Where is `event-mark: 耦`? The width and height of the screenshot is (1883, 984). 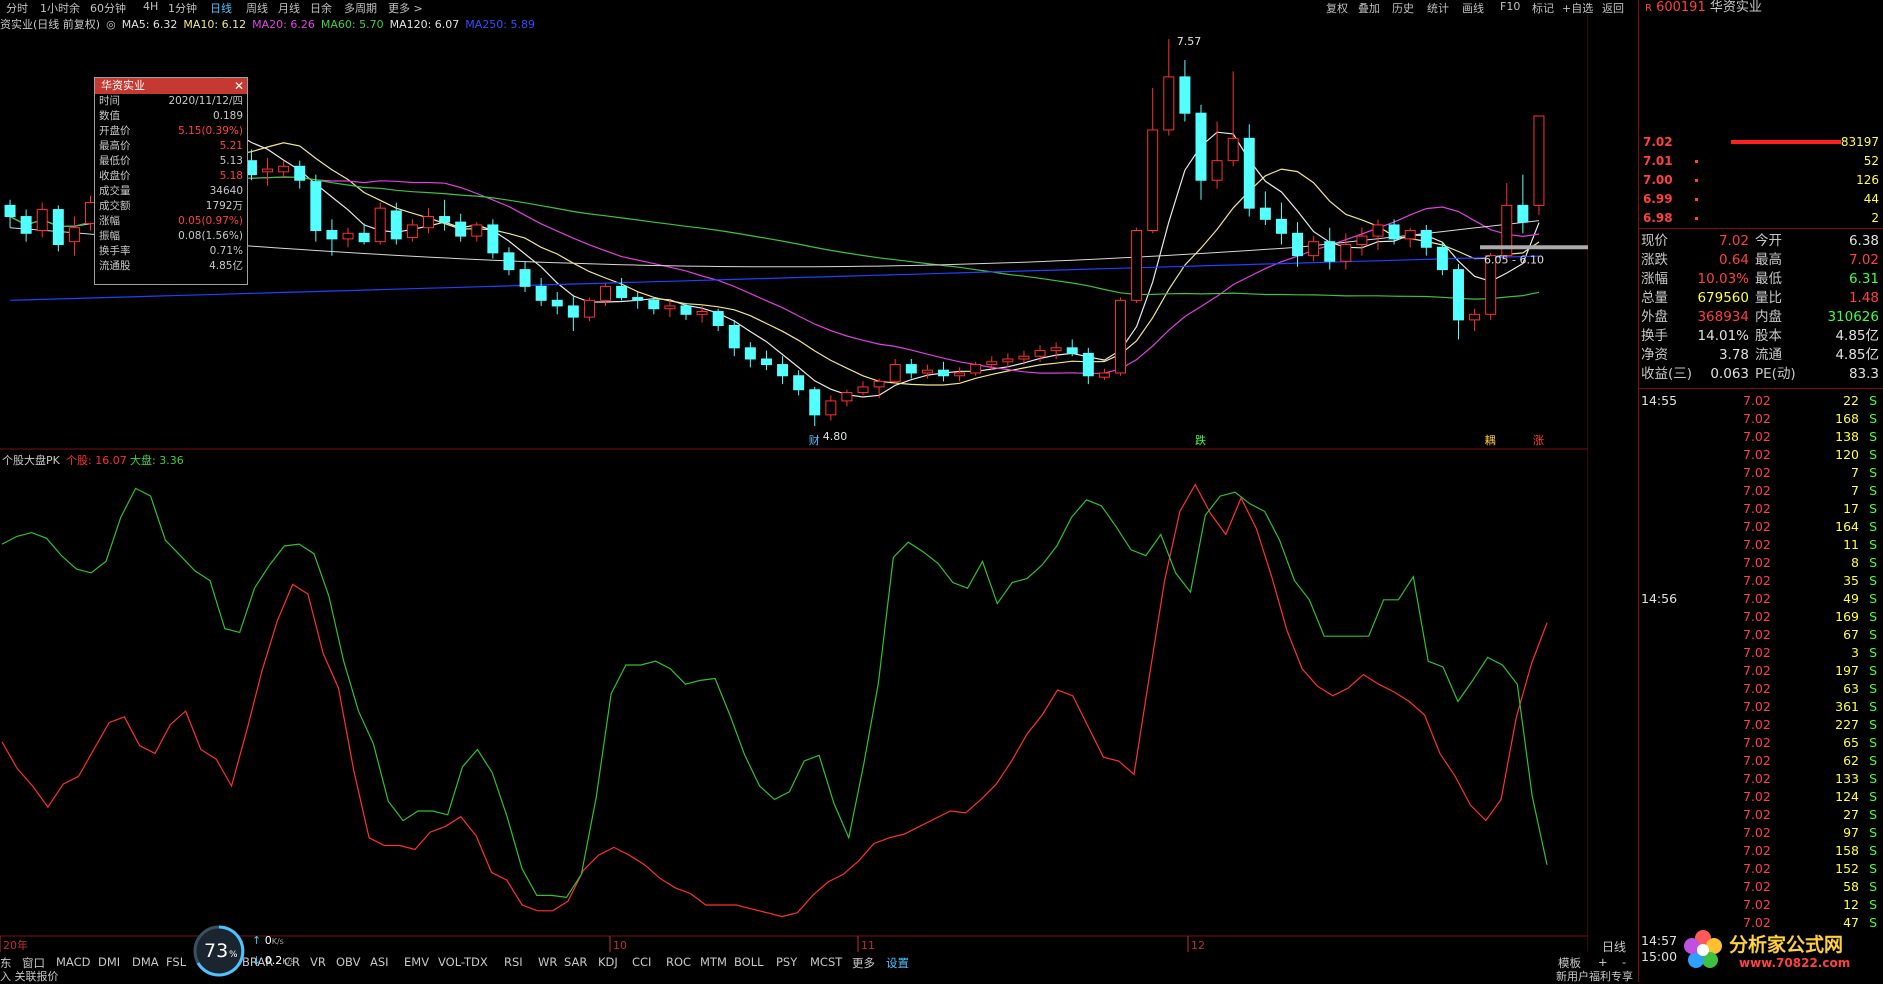 event-mark: 耦 is located at coordinates (1490, 440).